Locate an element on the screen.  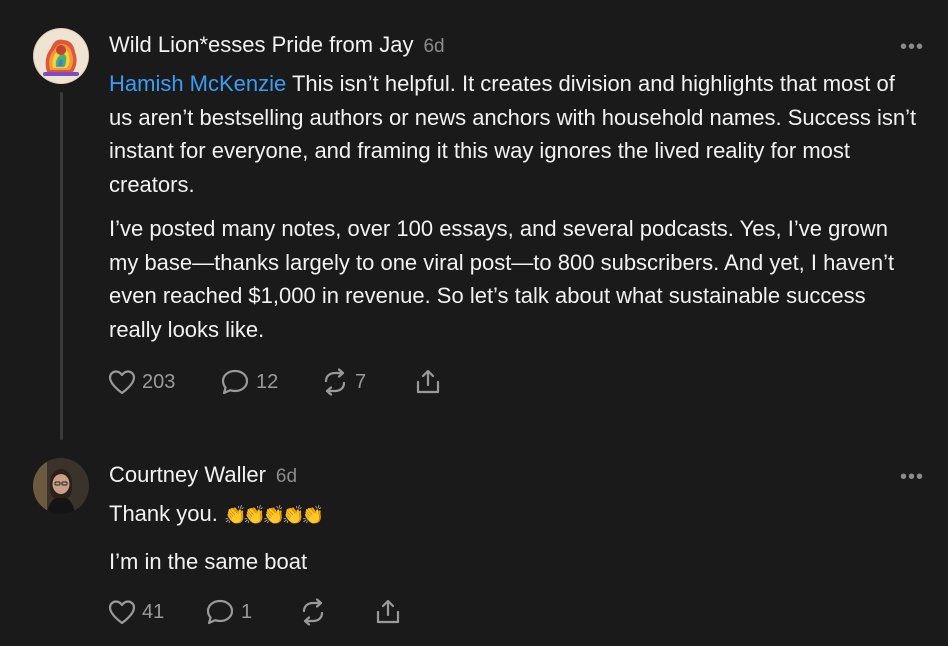
comment-header: Wild Lion*esses Pride from Jay 6d is located at coordinates (277, 45).